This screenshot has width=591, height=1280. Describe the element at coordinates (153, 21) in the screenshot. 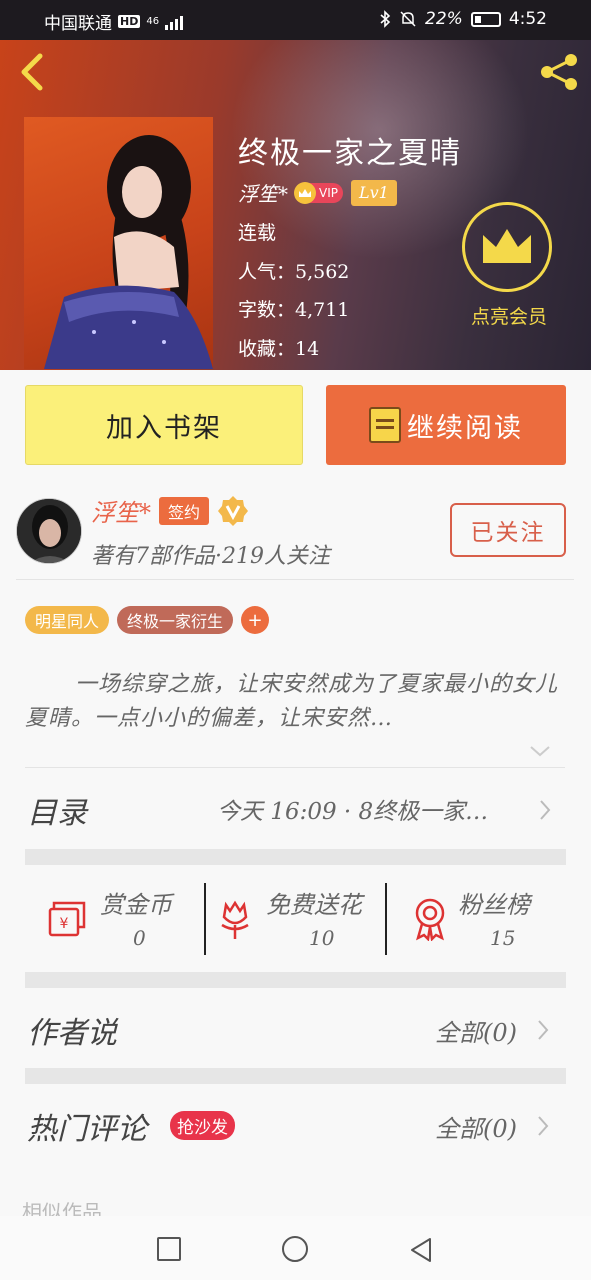

I see `network-label: 46` at that location.